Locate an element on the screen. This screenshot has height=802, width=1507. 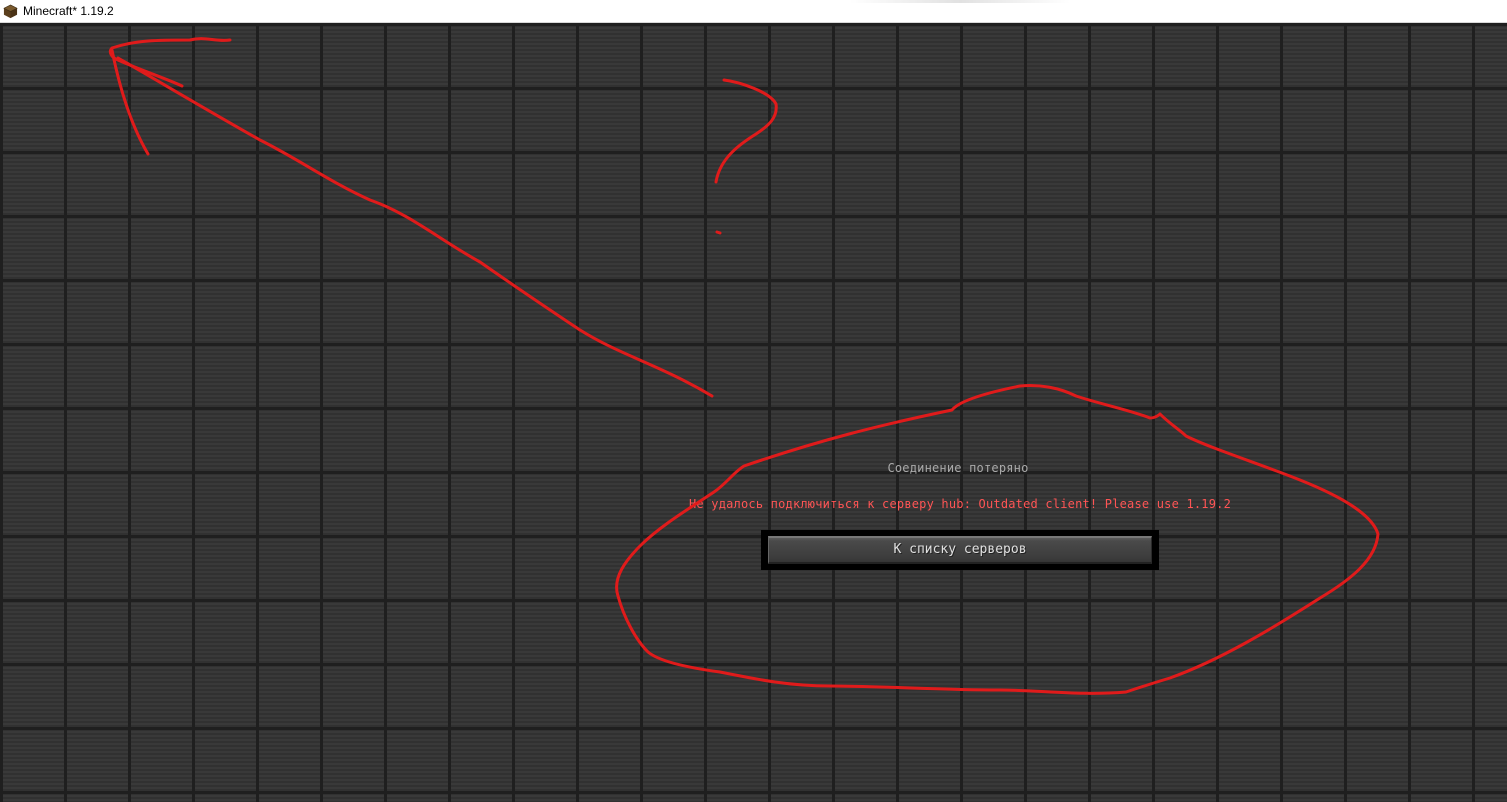
back-button-label: К списку серверов is located at coordinates (960, 549).